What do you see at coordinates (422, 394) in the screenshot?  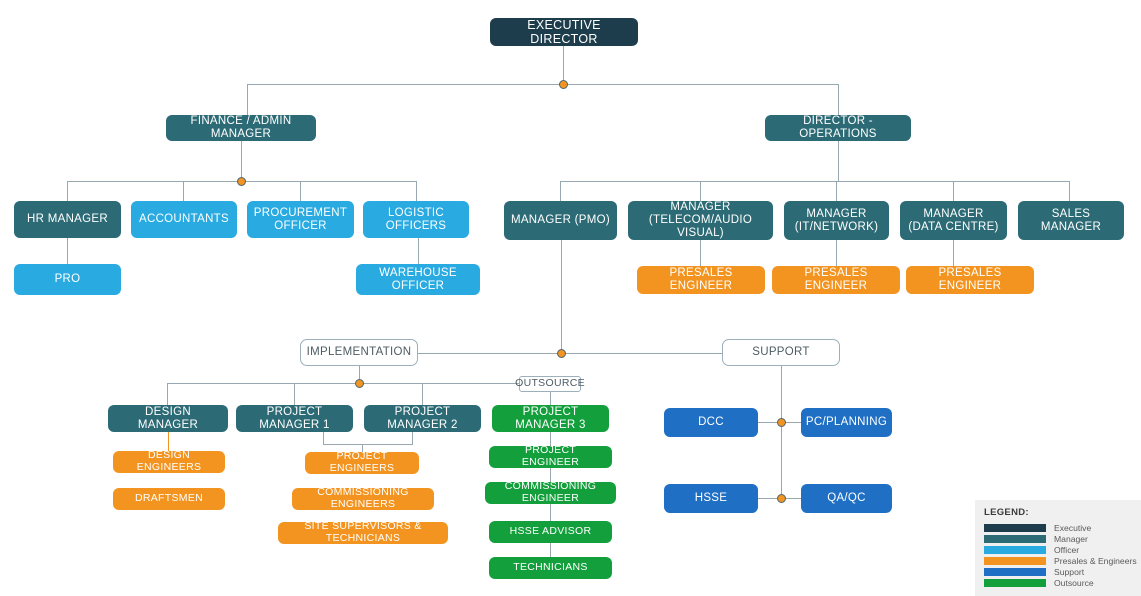 I see `connector-impl-pm2` at bounding box center [422, 394].